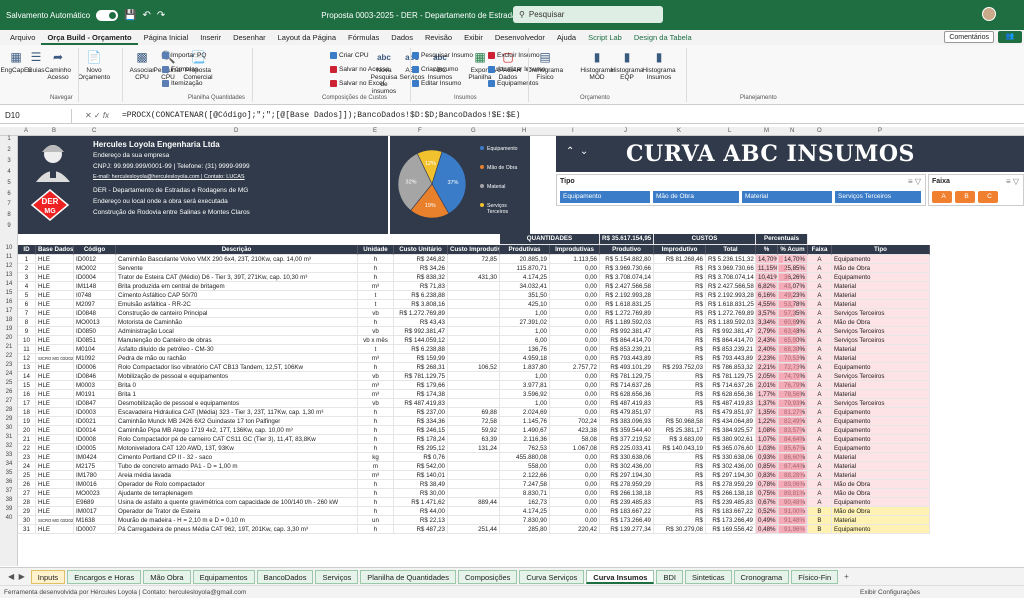  What do you see at coordinates (525, 286) in the screenshot?
I see `table-cell: 34.032,41` at bounding box center [525, 286].